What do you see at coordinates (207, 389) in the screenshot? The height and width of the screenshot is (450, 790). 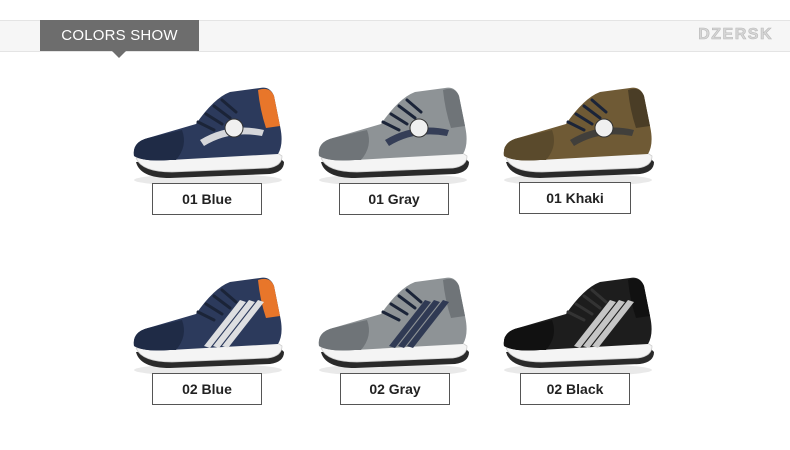 I see `product-label: 02 Blue` at bounding box center [207, 389].